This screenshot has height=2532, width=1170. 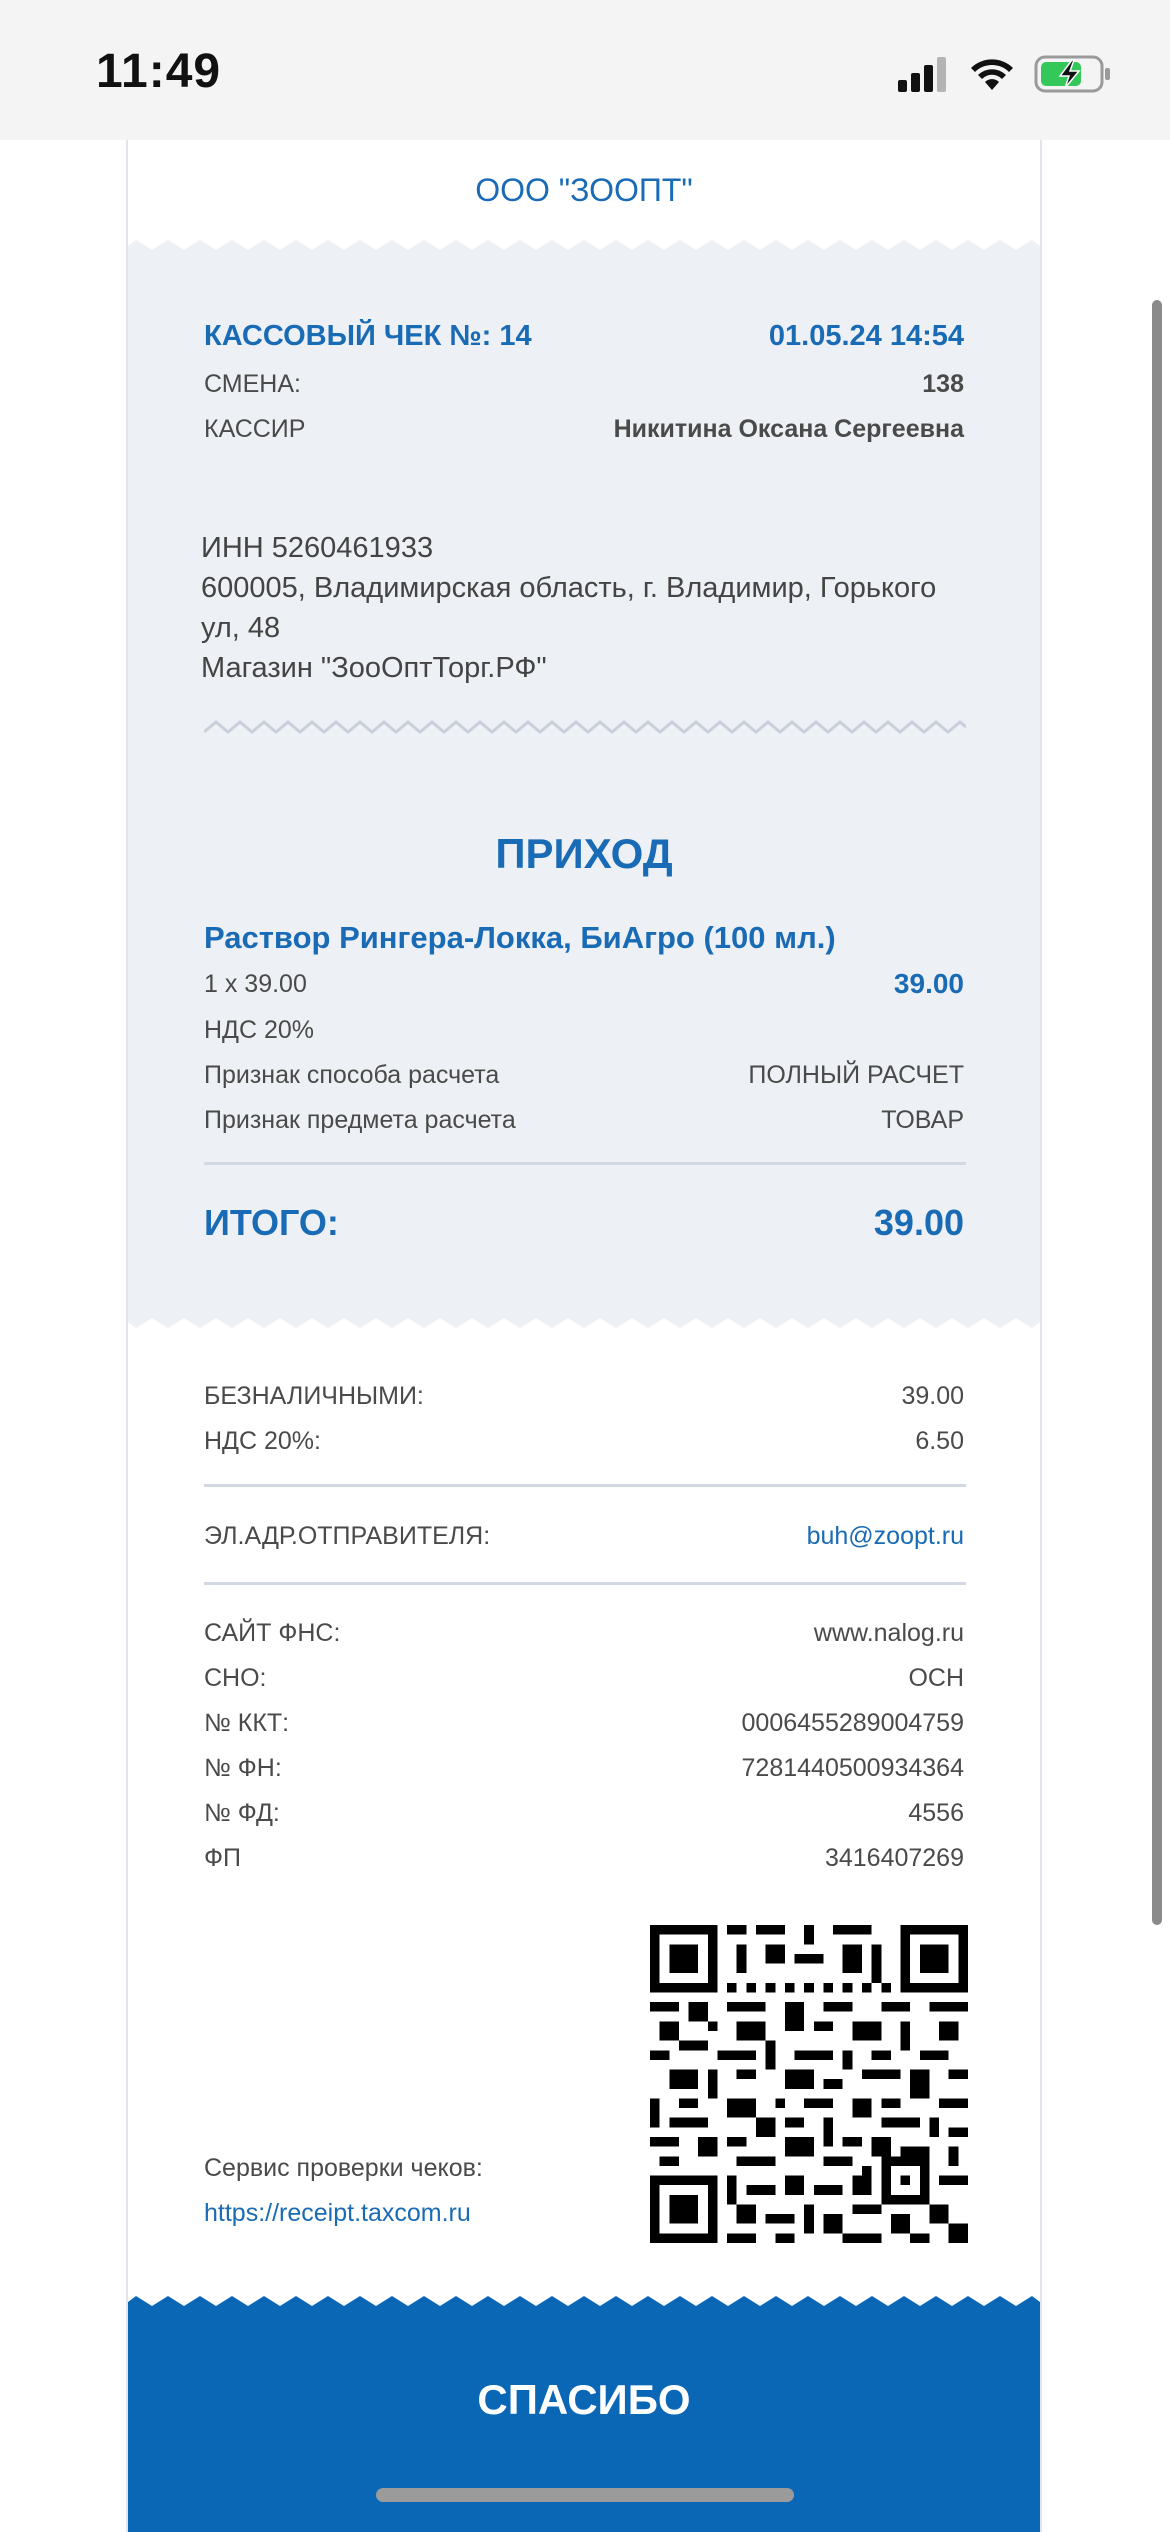 I want to click on kkt-label: № ККТ:, so click(x=247, y=1723).